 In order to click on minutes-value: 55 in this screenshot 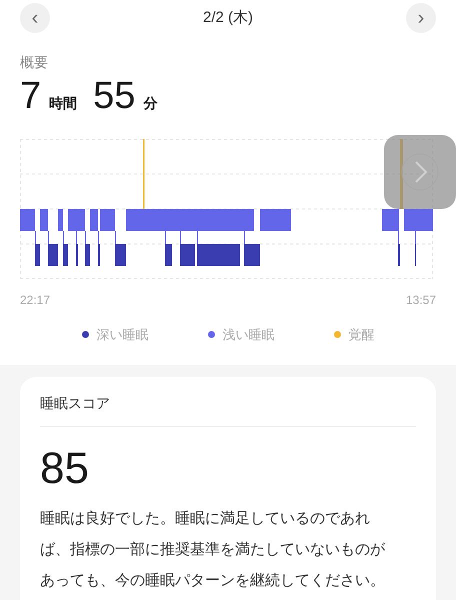, I will do `click(114, 96)`.